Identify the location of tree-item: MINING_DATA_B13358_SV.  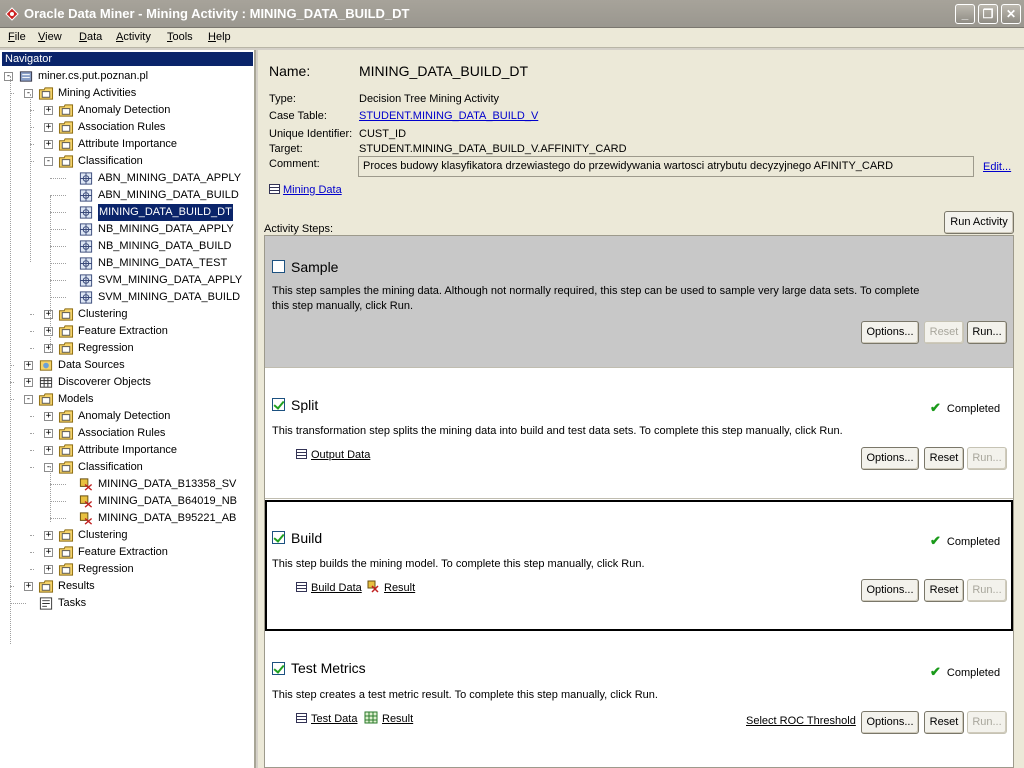
(127, 484).